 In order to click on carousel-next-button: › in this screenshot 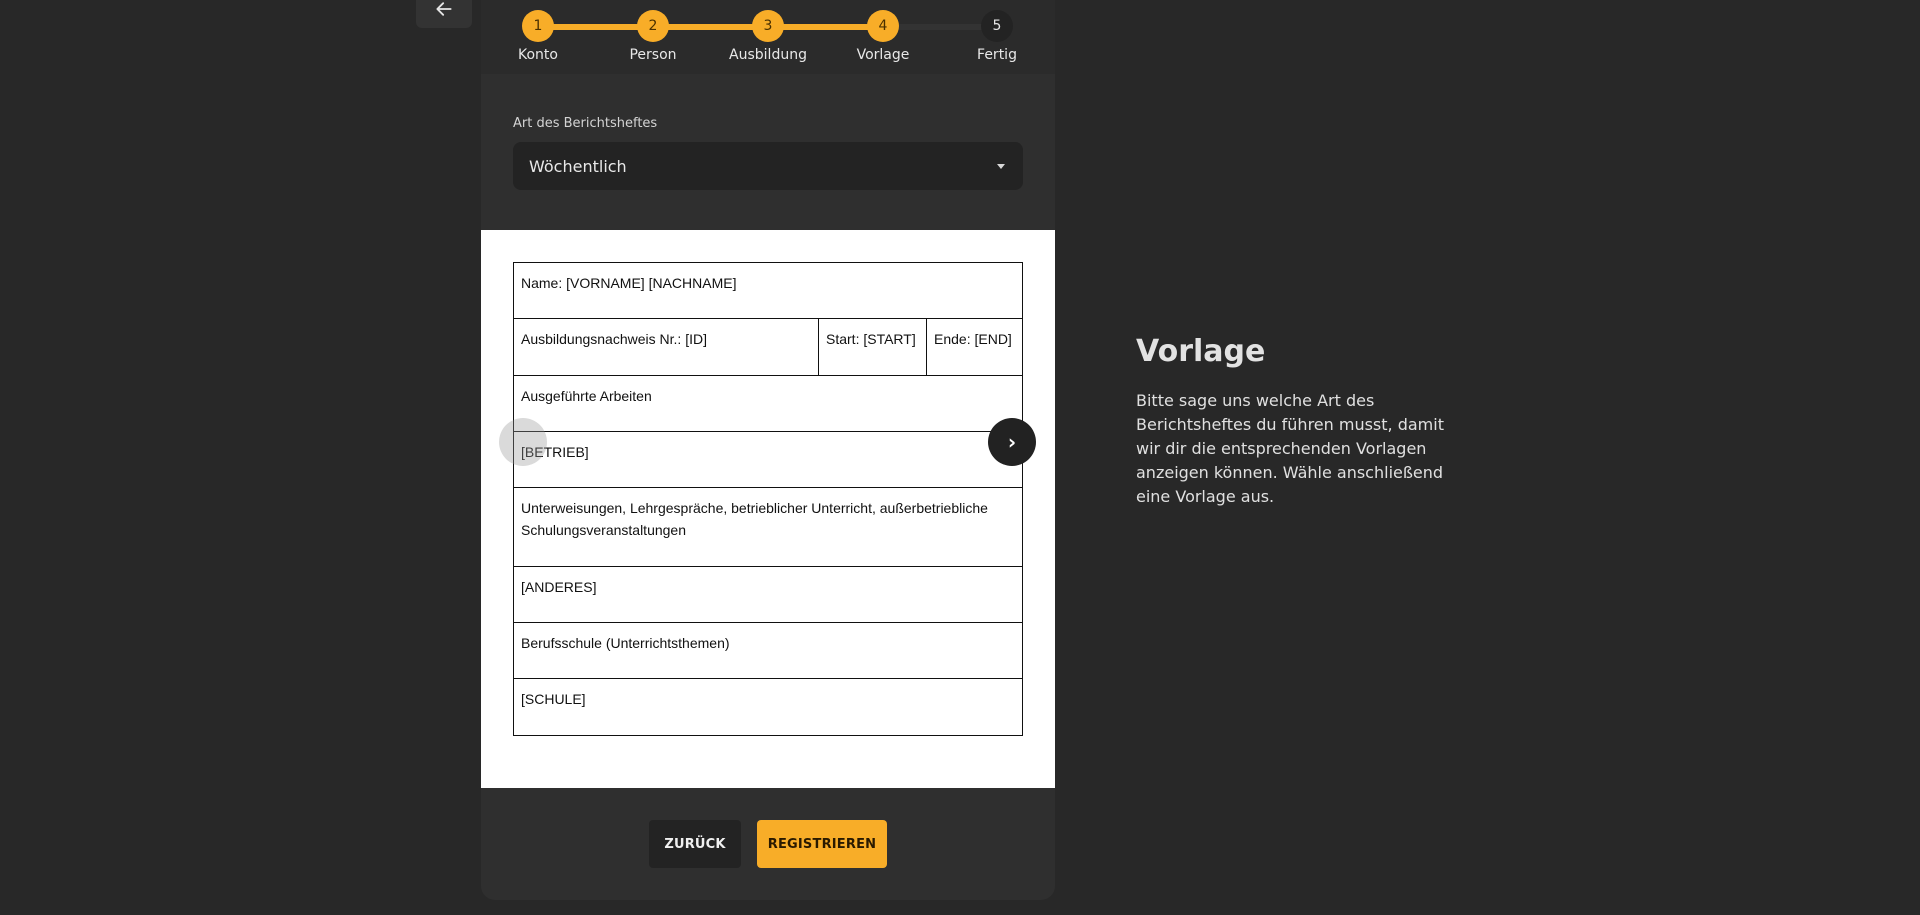, I will do `click(1012, 442)`.